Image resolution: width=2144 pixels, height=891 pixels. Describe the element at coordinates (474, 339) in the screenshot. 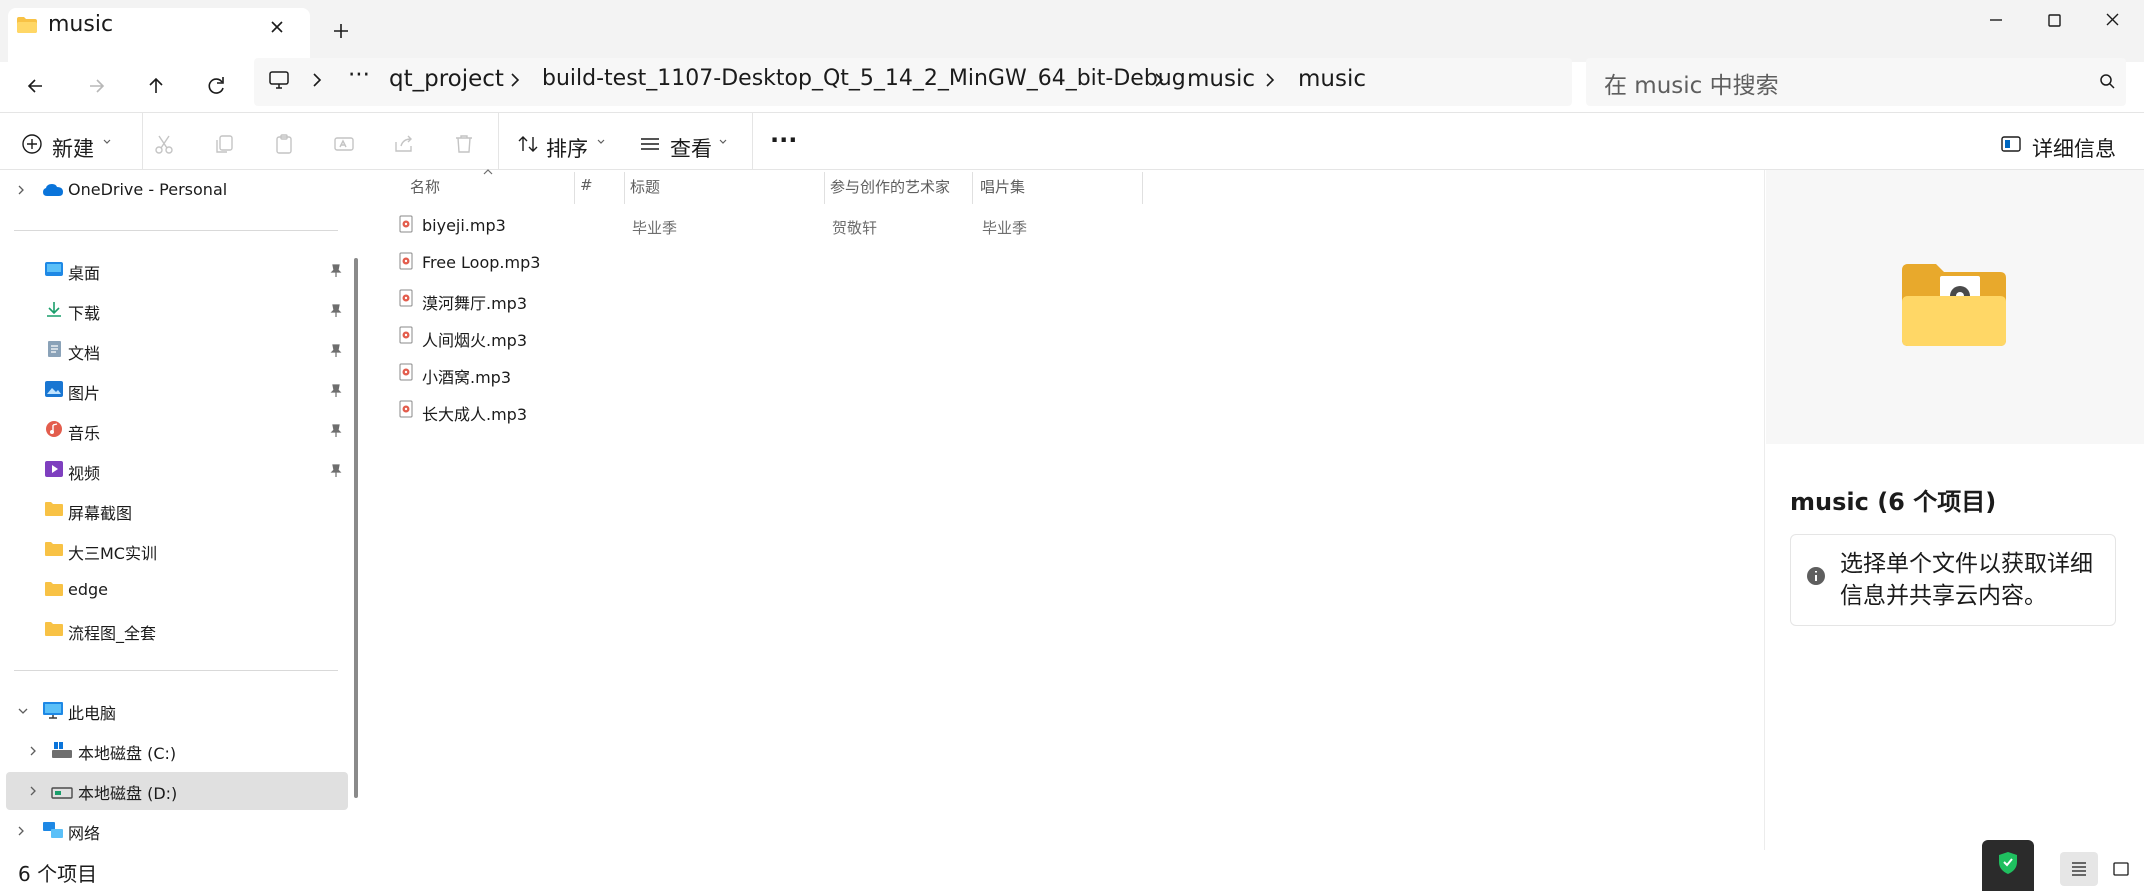

I see `file-name: 人间烟火.mp3` at that location.